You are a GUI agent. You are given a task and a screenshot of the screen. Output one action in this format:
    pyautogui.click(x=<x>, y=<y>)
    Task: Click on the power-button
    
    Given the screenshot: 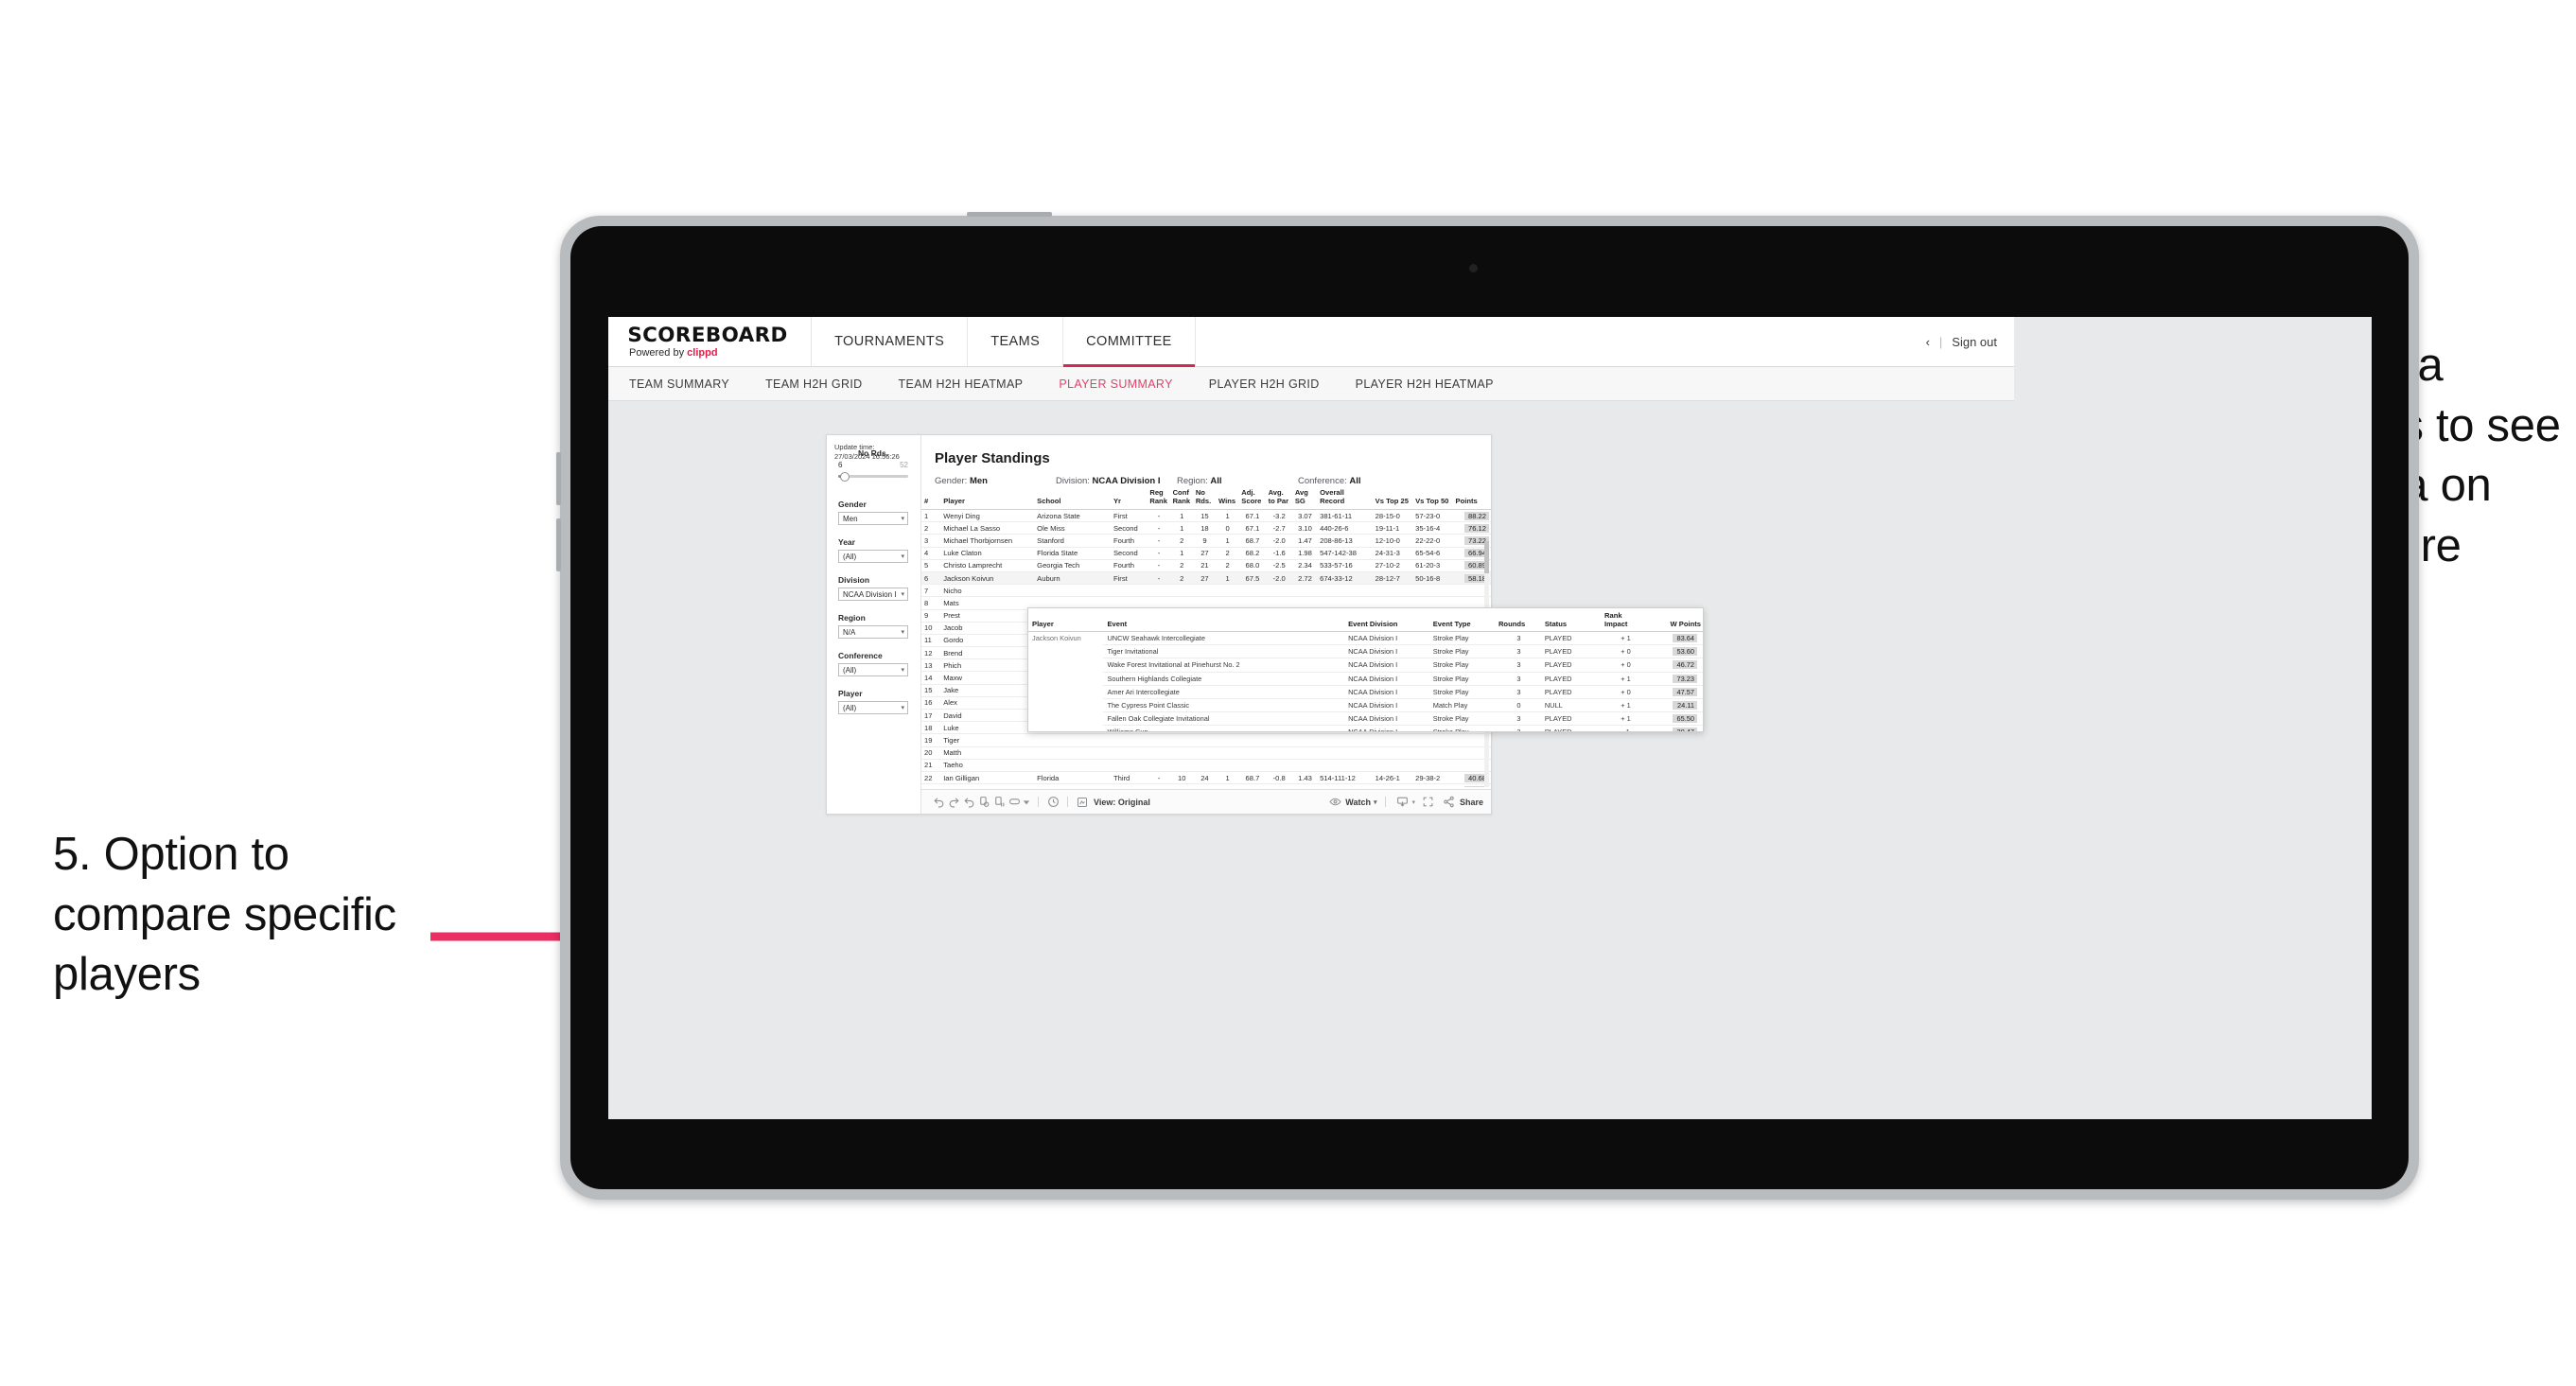 What is the action you would take?
    pyautogui.click(x=1009, y=214)
    